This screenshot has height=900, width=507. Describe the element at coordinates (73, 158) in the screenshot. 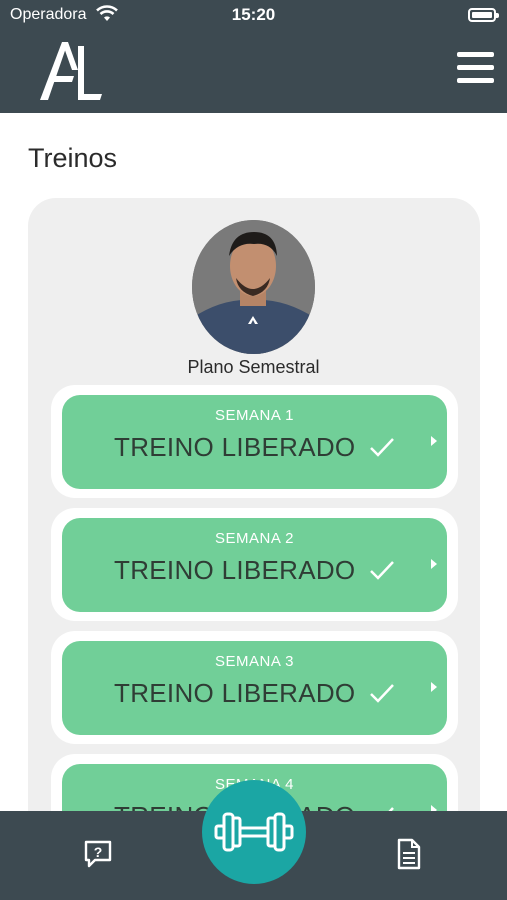

I see `page-title: Treinos` at that location.